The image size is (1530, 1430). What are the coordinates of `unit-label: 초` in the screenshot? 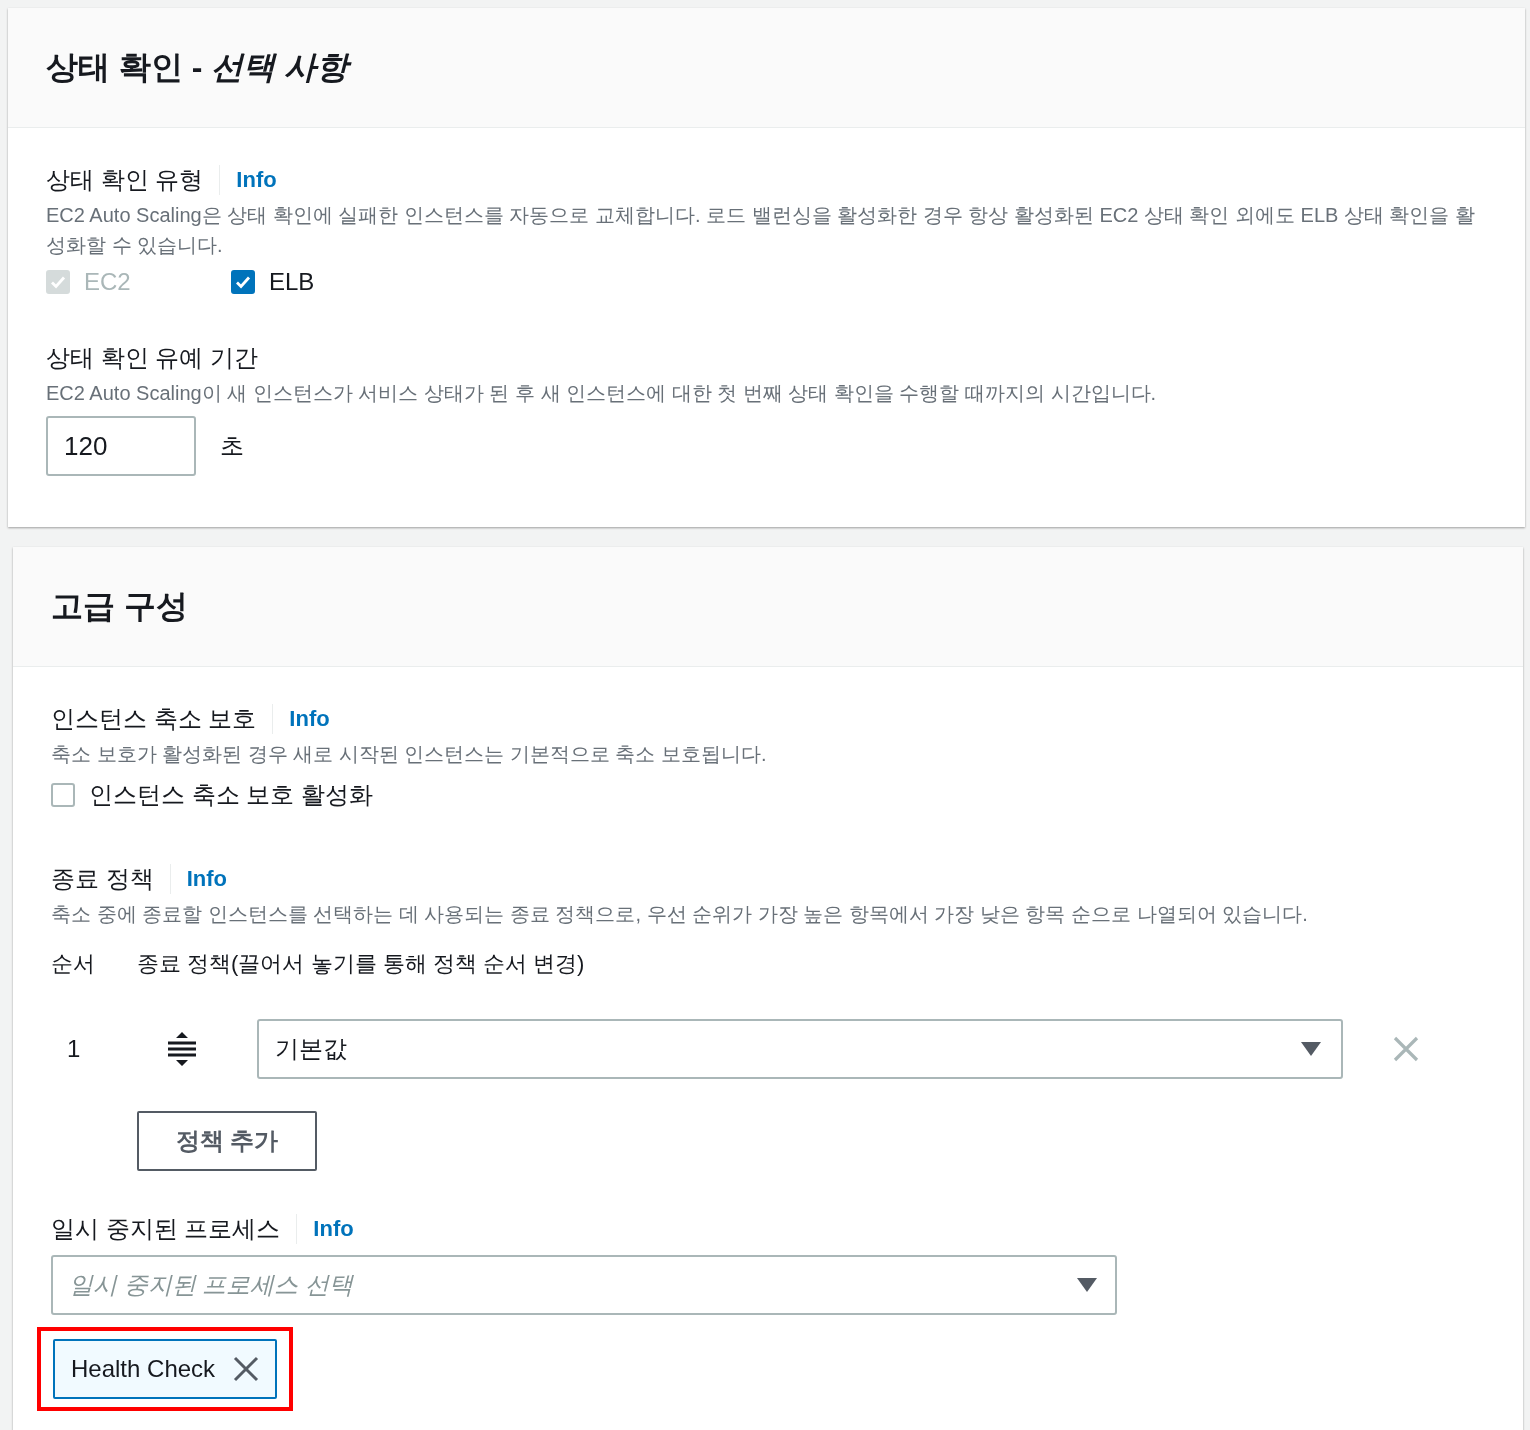 It's located at (232, 446).